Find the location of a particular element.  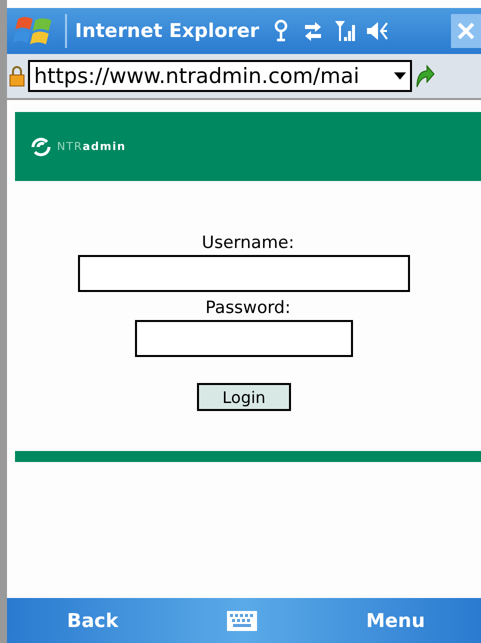

back-softkey: Back is located at coordinates (92, 621).